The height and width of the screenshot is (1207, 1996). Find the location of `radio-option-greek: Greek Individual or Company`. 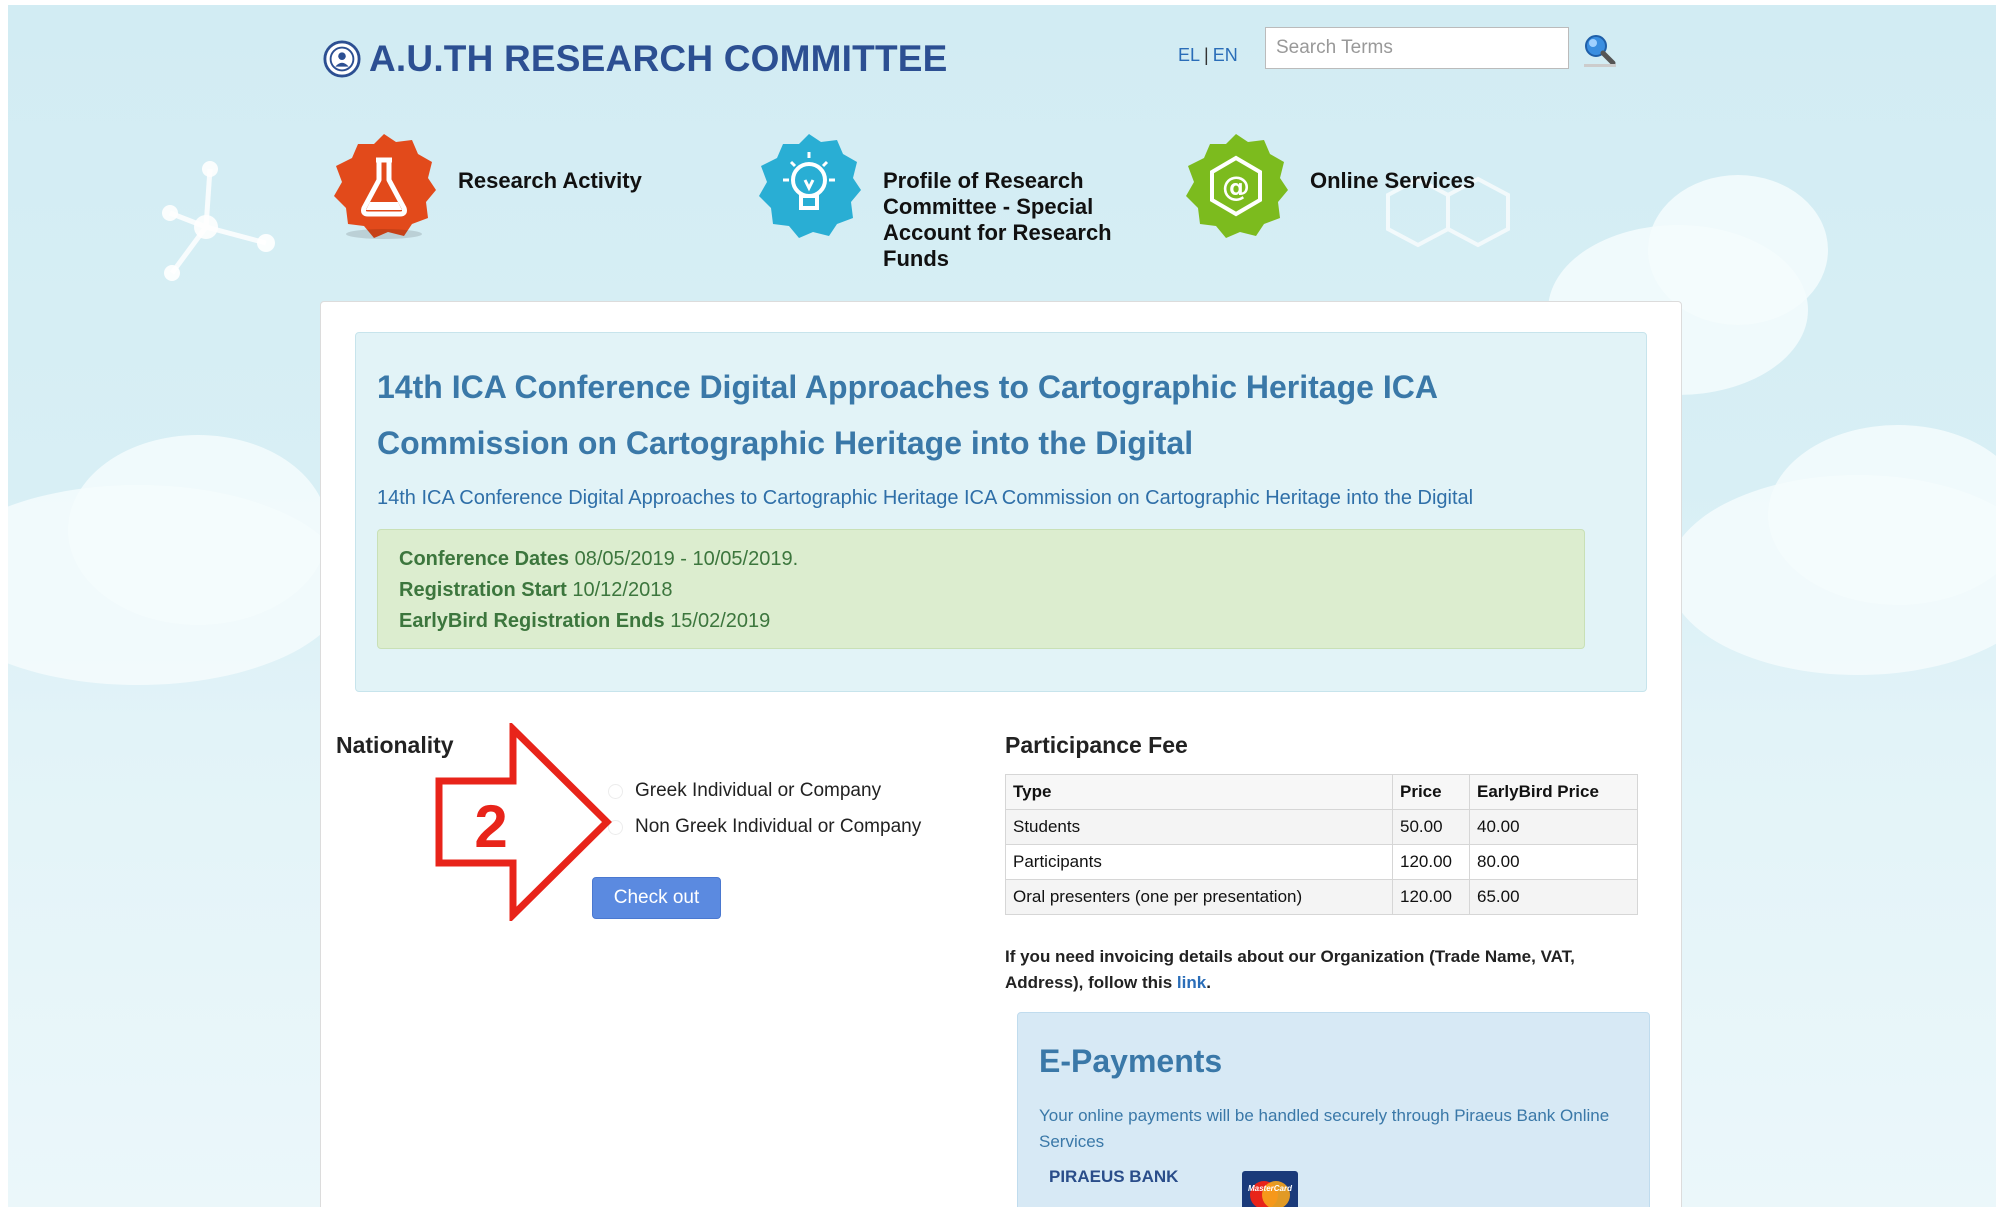

radio-option-greek: Greek Individual or Company is located at coordinates (744, 791).